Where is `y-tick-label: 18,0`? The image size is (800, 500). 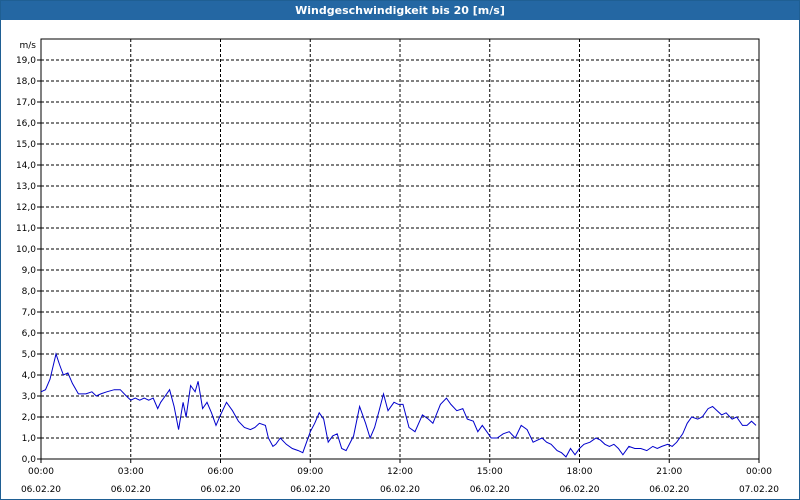
y-tick-label: 18,0 is located at coordinates (26, 82).